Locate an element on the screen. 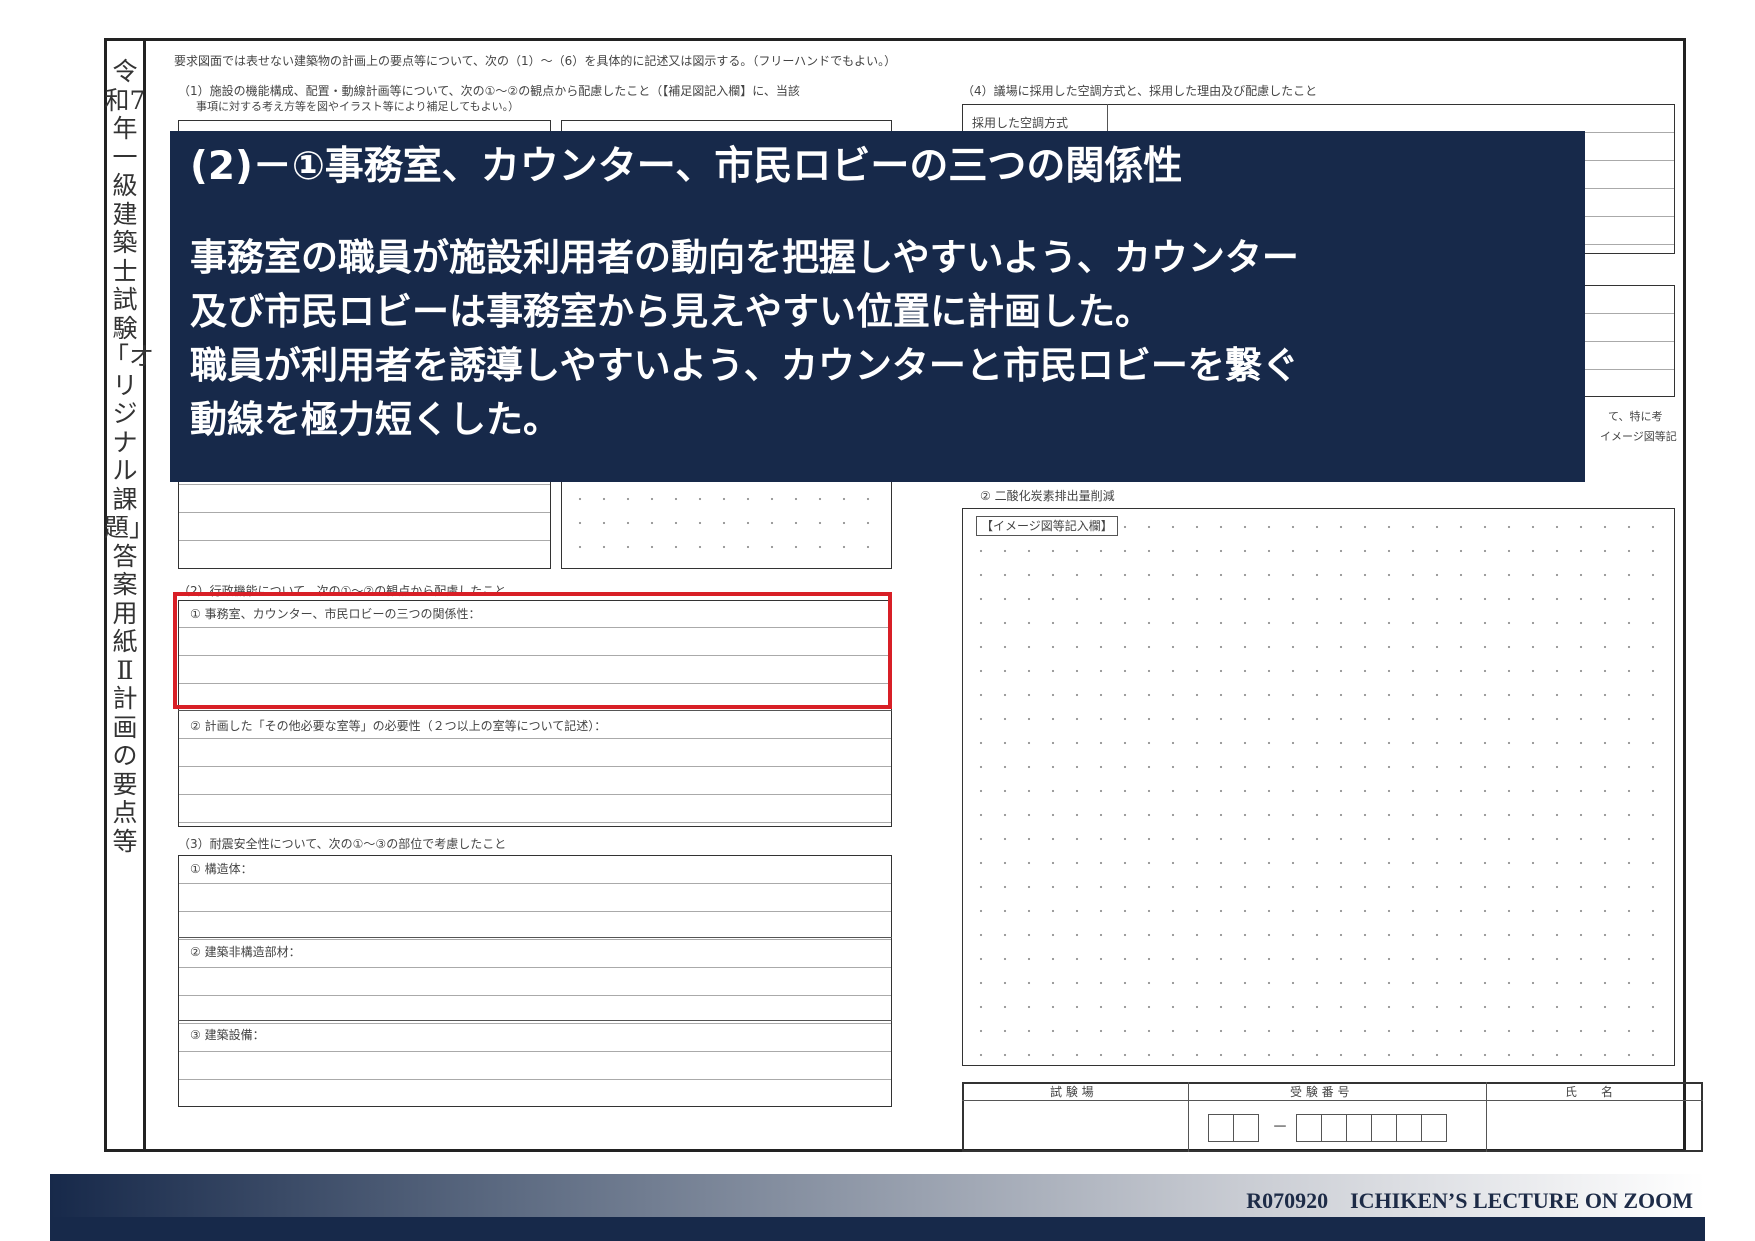 The height and width of the screenshot is (1241, 1755). exam-number-boxes-a is located at coordinates (1233, 1128).